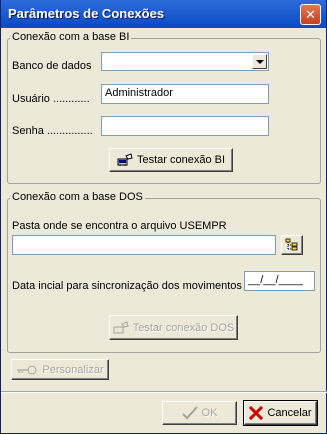 This screenshot has width=327, height=434. I want to click on key-icon, so click(27, 370).